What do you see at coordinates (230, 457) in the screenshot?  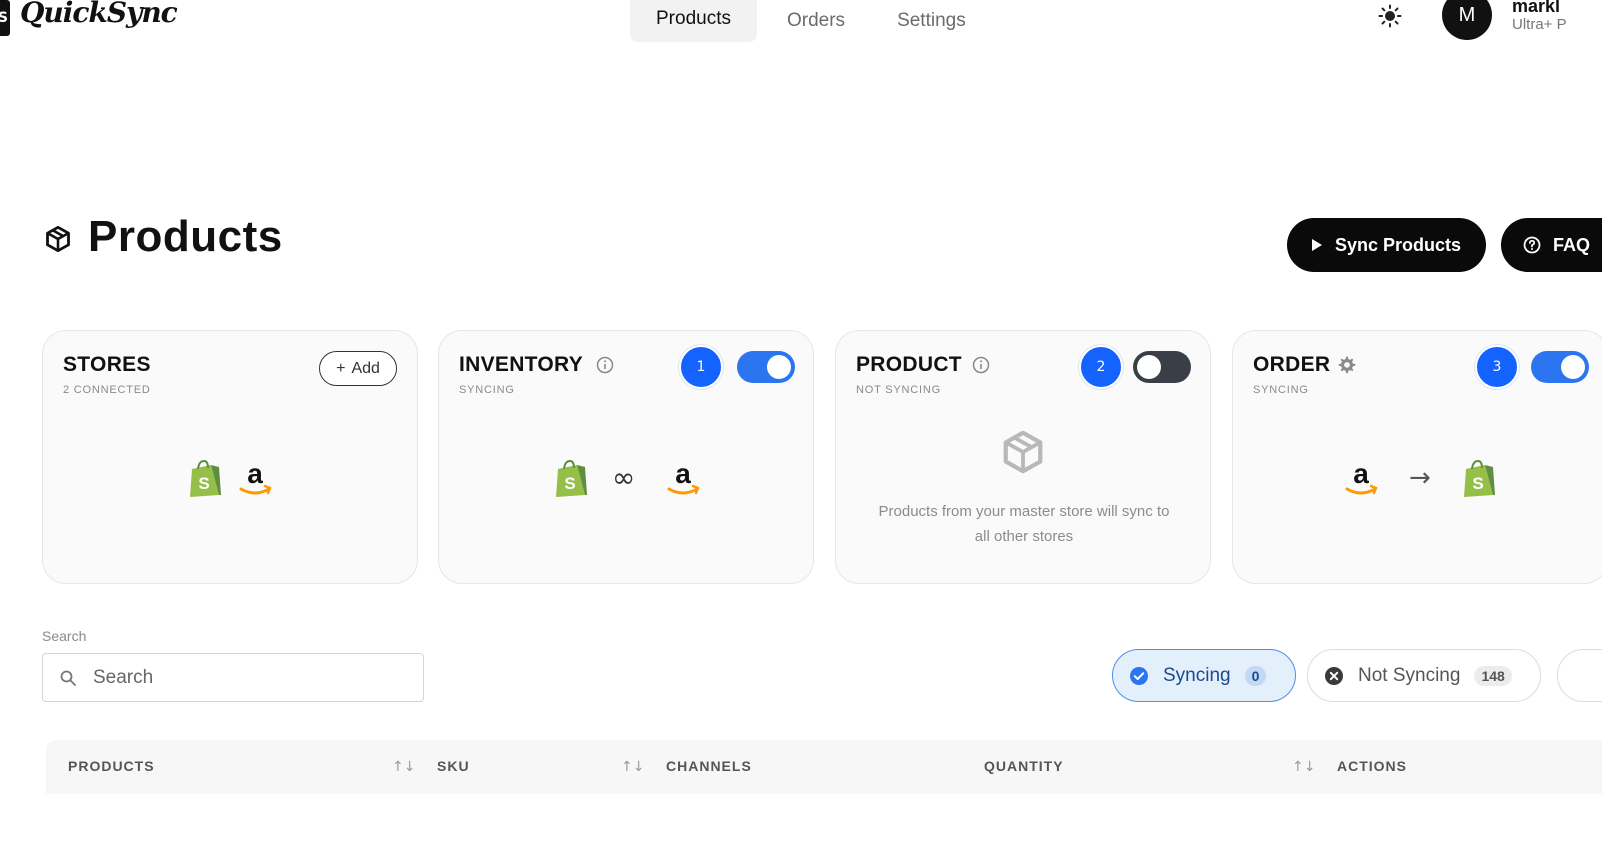 I see `stores-card: STORES 2 CONNECTED + Add S a` at bounding box center [230, 457].